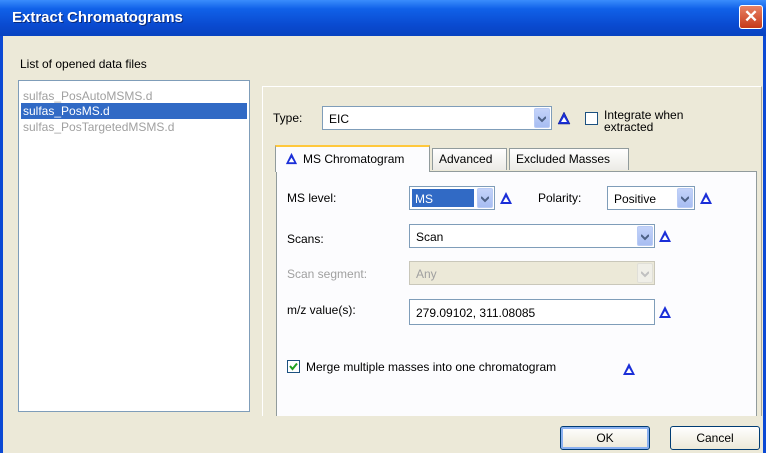 This screenshot has height=453, width=766. Describe the element at coordinates (532, 273) in the screenshot. I see `scan-segment-select: Any` at that location.